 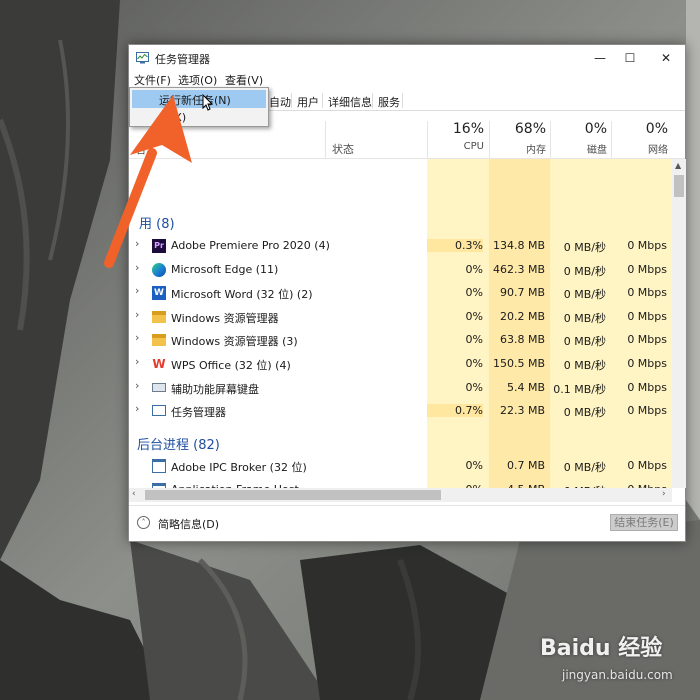 I want to click on process-memory: 0.7 MB, so click(x=525, y=465).